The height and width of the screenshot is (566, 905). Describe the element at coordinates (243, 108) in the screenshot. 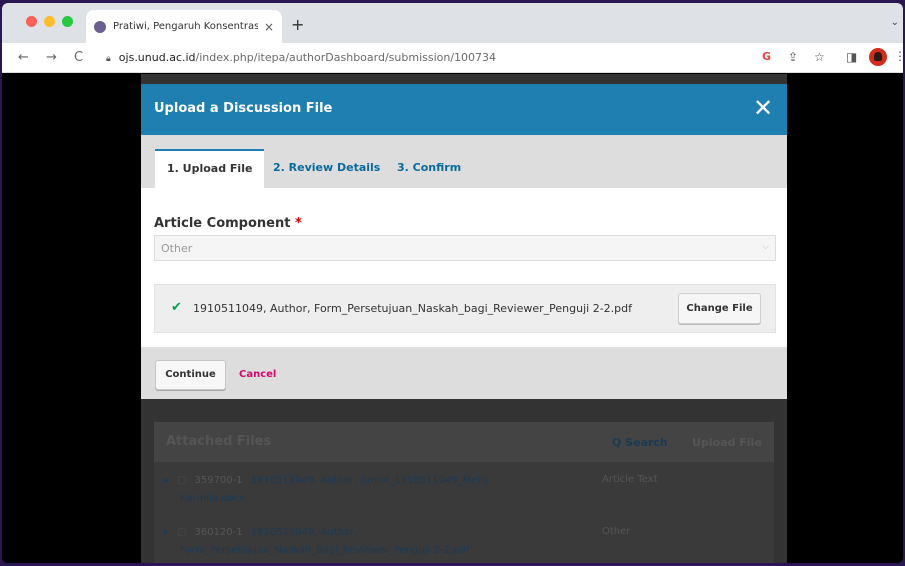

I see `modal-title: Upload a Discussion File` at that location.